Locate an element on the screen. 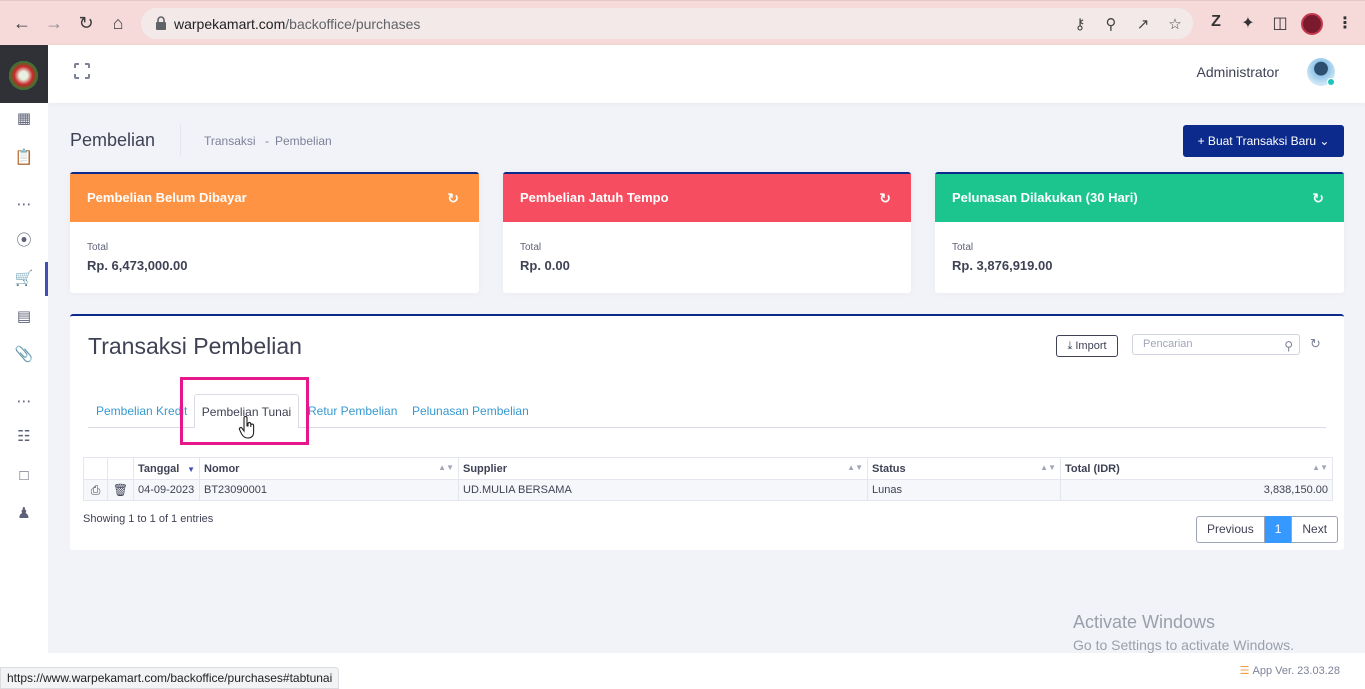 The image size is (1365, 689). col-tanggal: Tanggal ▼ is located at coordinates (166, 468).